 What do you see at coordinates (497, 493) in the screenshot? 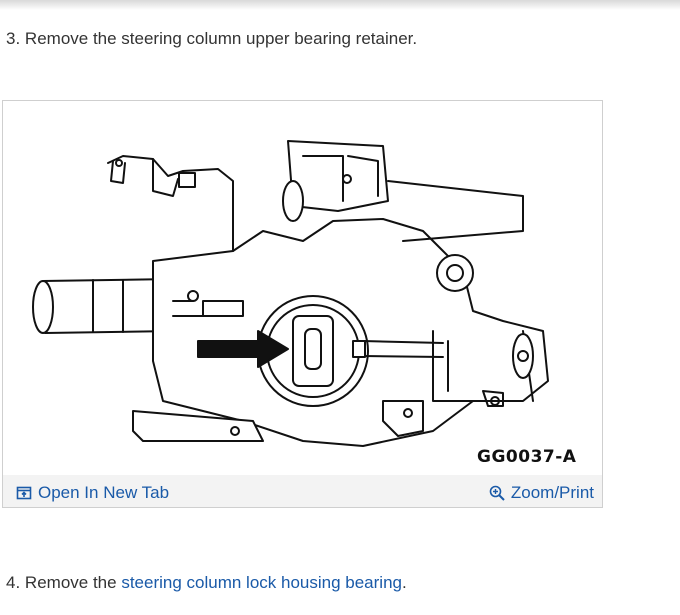
I see `zoom-magnifier-icon` at bounding box center [497, 493].